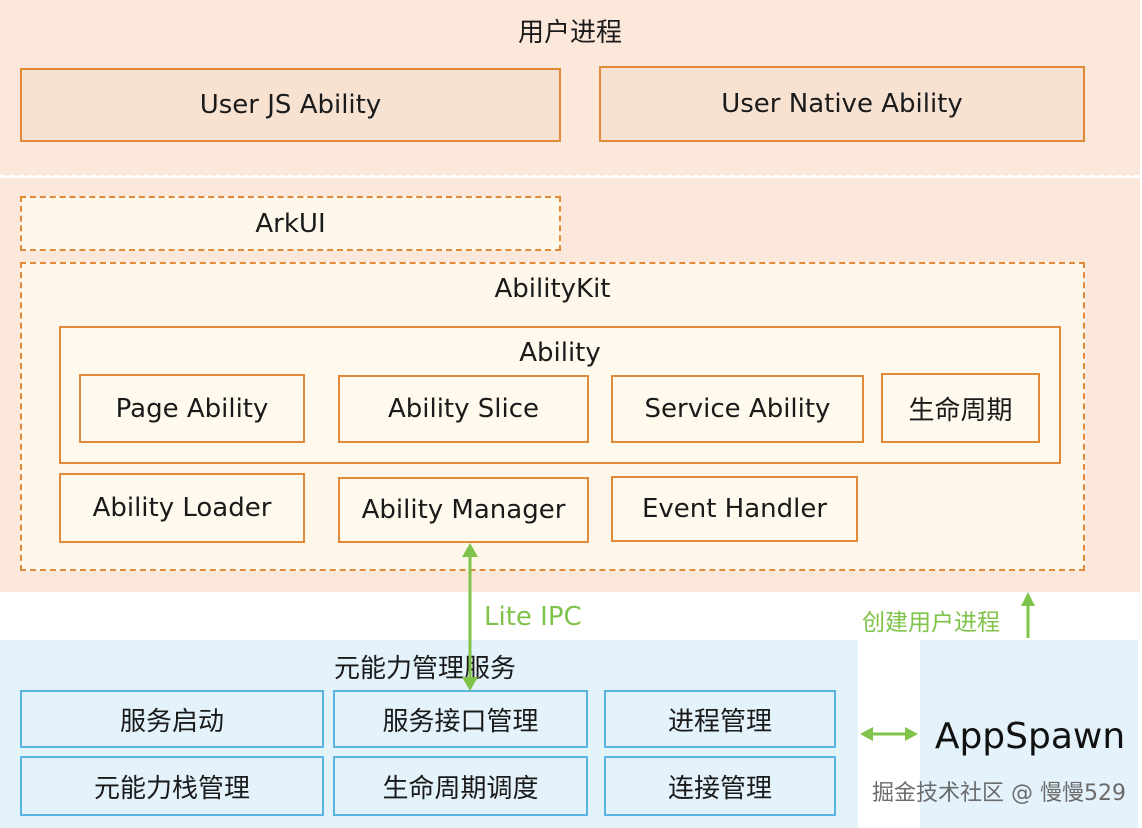 This screenshot has height=828, width=1142. Describe the element at coordinates (1028, 615) in the screenshot. I see `create-user-process-arrow` at that location.